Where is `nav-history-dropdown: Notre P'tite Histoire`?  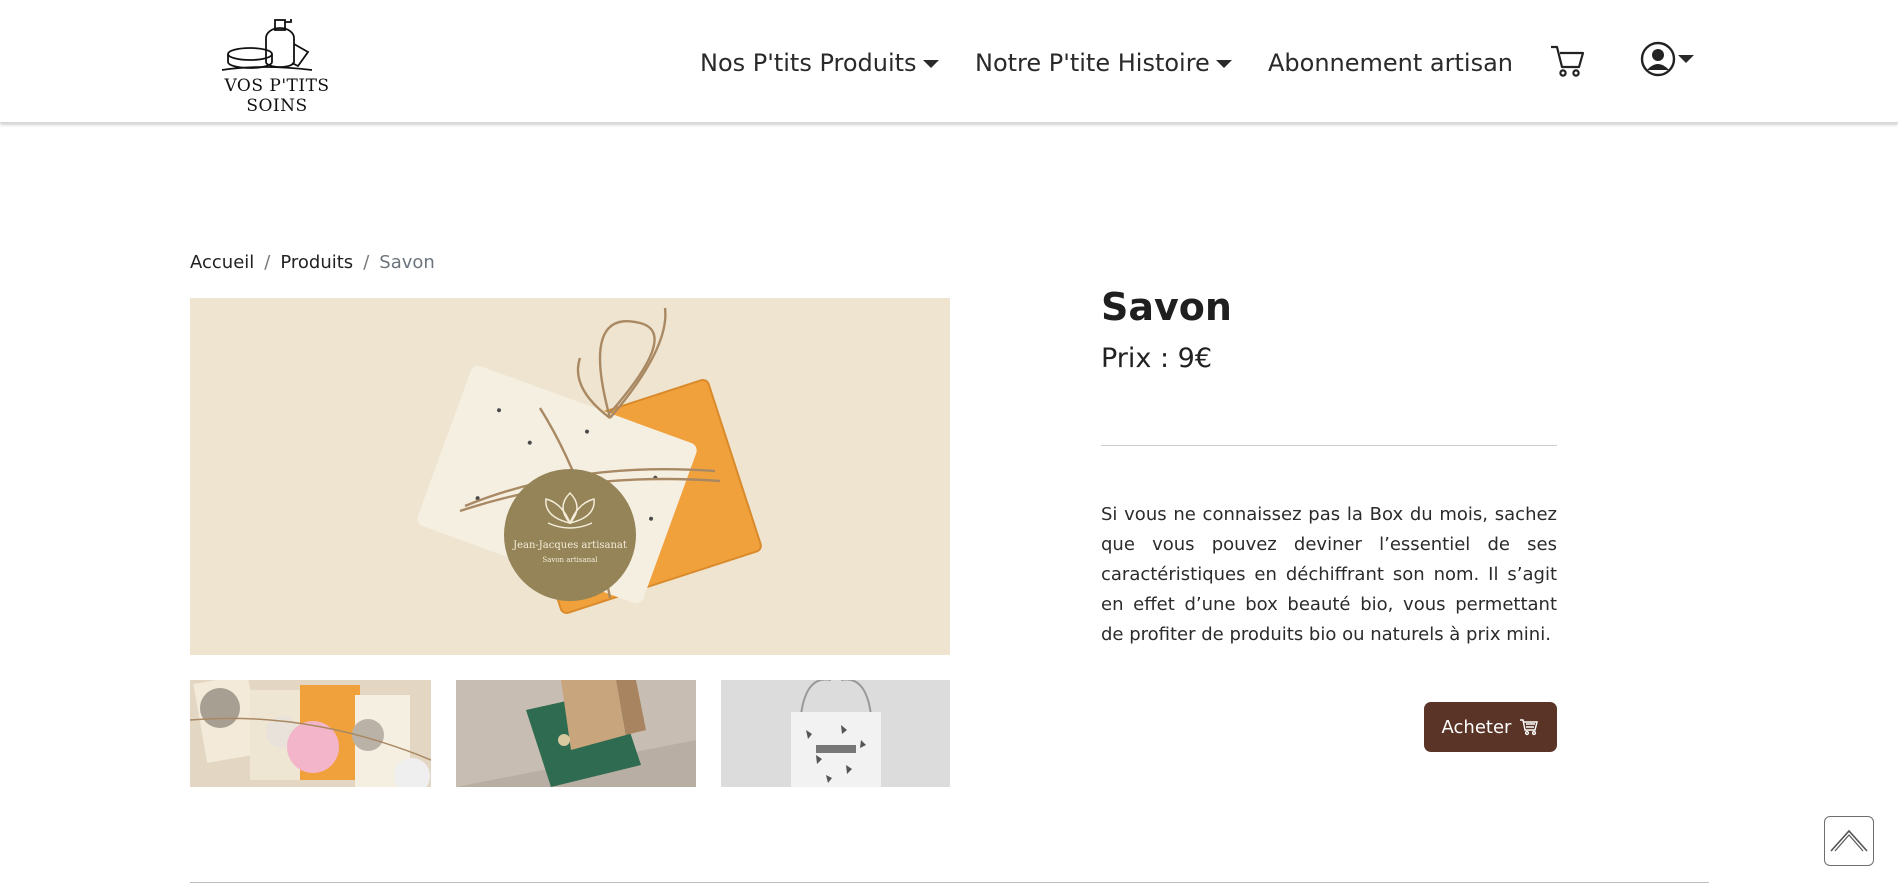
nav-history-dropdown: Notre P'tite Histoire is located at coordinates (1103, 63).